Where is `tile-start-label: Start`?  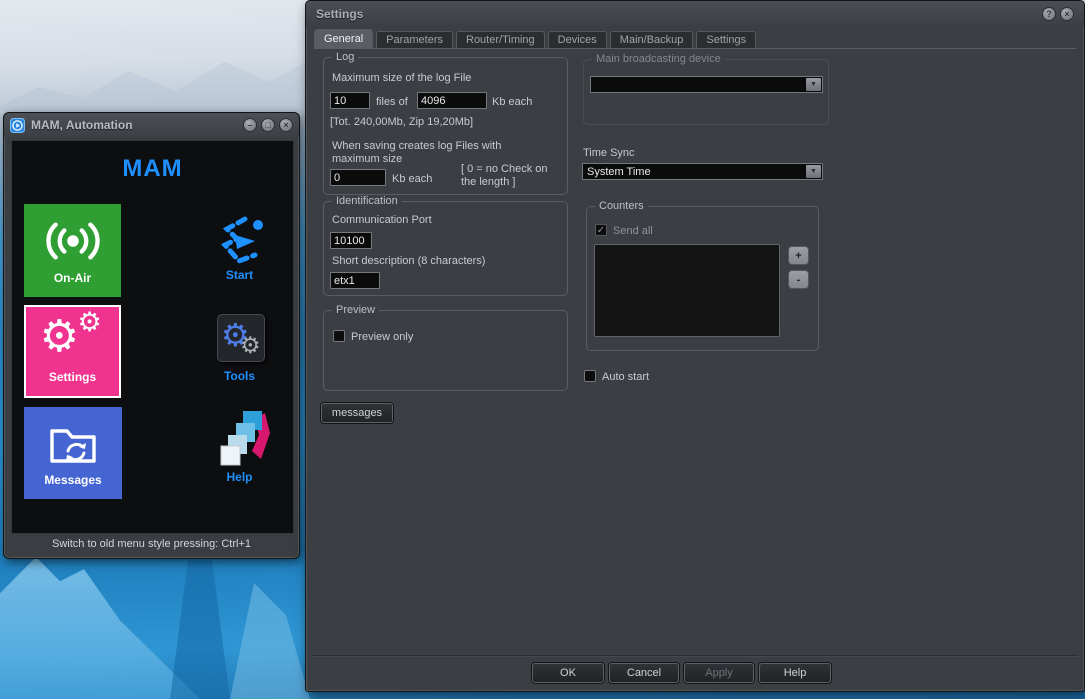
tile-start-label: Start is located at coordinates (239, 275).